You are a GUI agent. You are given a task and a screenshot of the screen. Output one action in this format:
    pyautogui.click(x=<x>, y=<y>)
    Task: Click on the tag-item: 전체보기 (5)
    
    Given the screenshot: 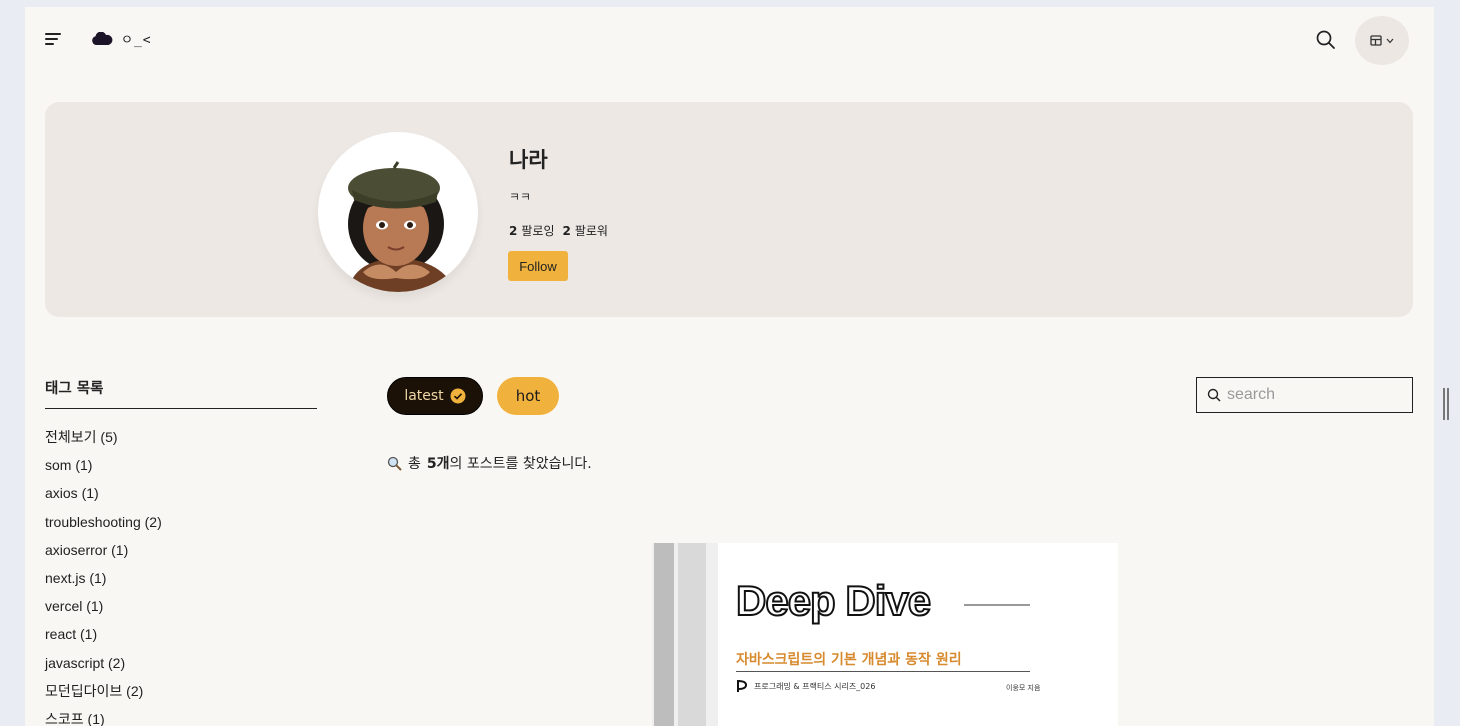 What is the action you would take?
    pyautogui.click(x=103, y=441)
    